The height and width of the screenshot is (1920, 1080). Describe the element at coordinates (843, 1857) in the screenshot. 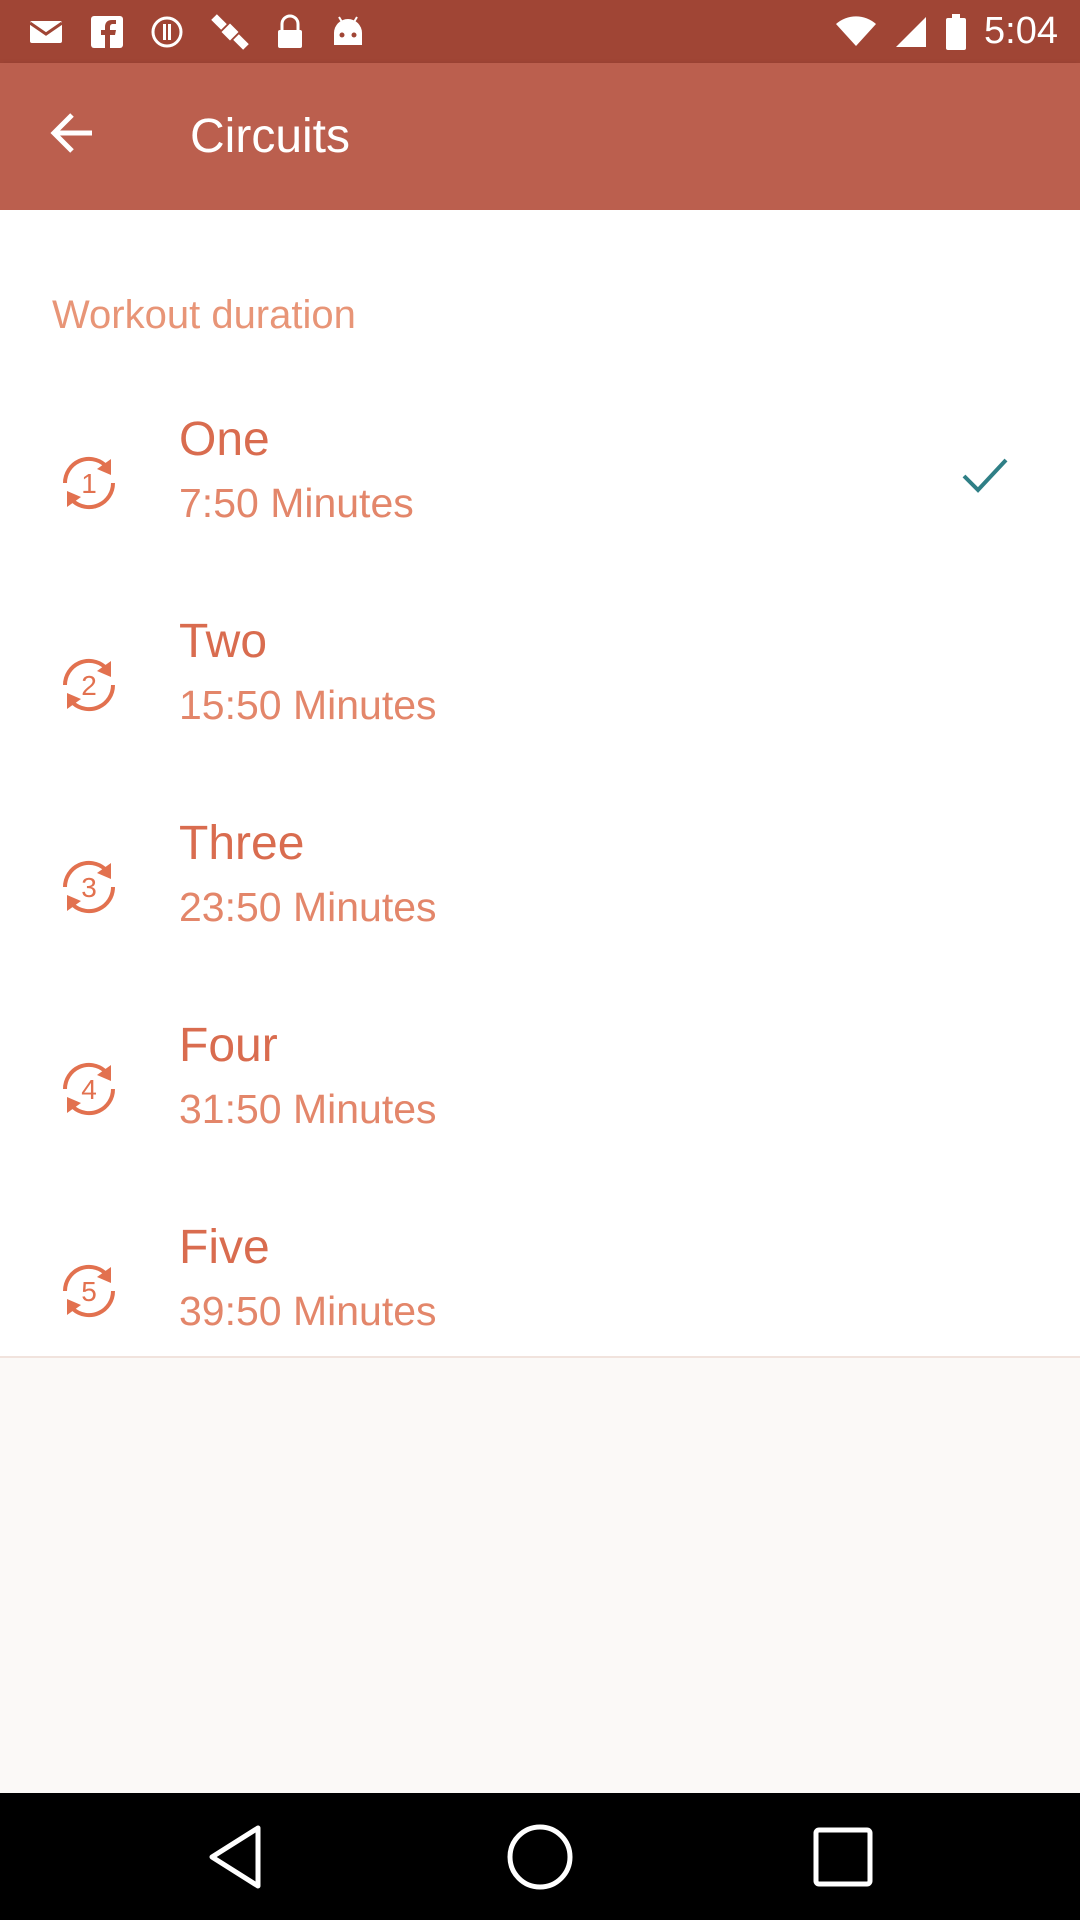

I see `recents-square-icon` at that location.